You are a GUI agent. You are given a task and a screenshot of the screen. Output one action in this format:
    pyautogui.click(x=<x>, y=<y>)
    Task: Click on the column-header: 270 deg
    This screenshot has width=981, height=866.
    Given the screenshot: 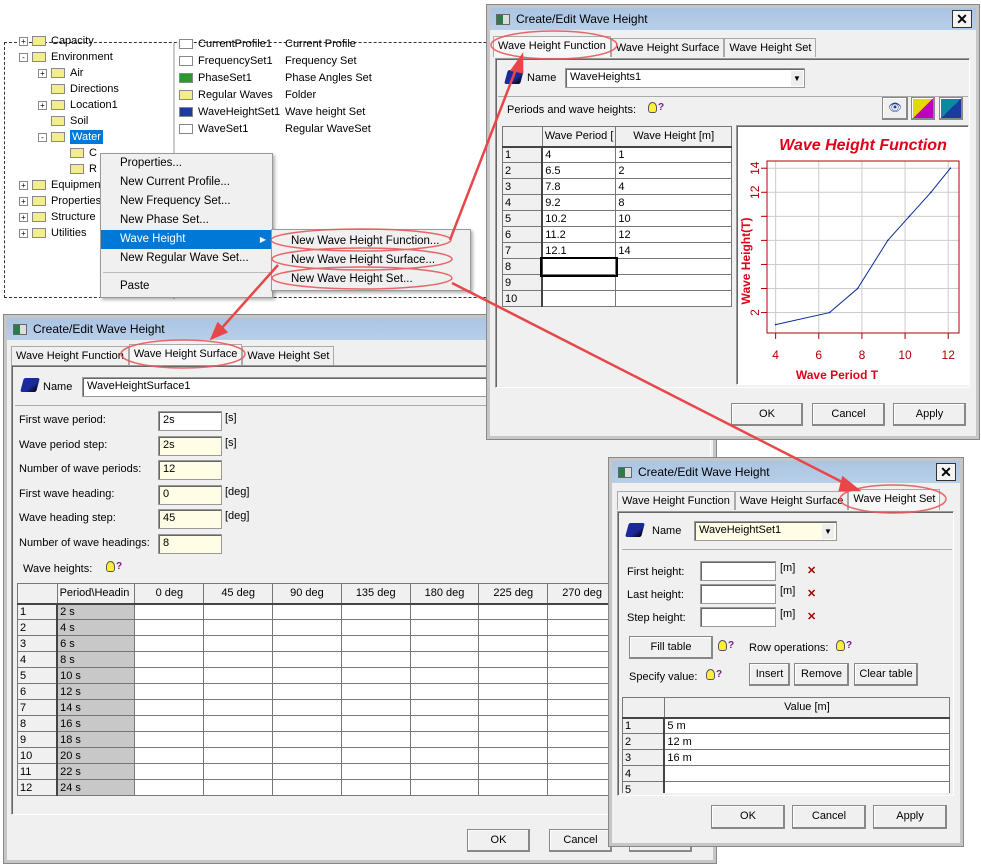 What is the action you would take?
    pyautogui.click(x=582, y=594)
    